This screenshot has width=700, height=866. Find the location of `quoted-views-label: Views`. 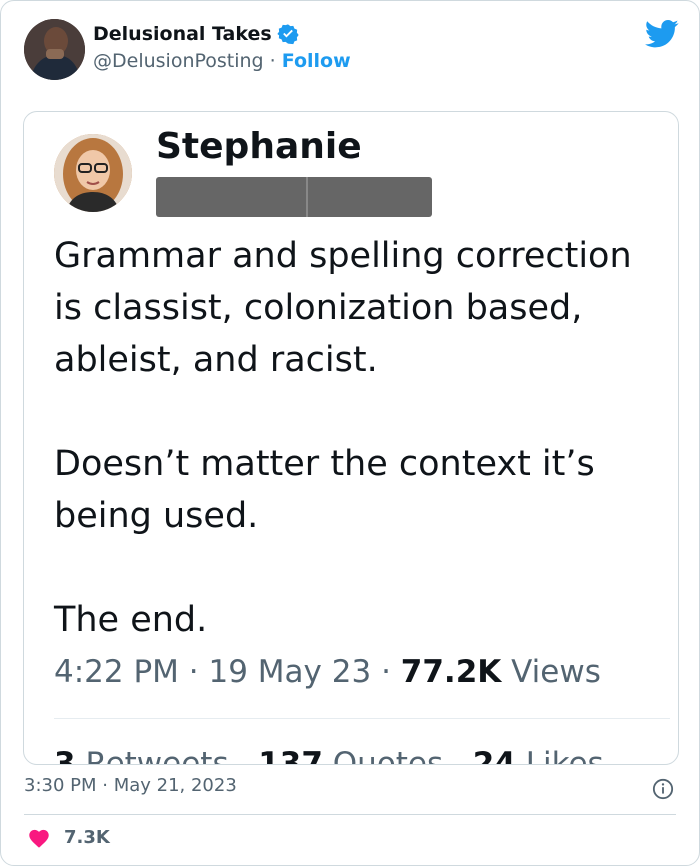

quoted-views-label: Views is located at coordinates (556, 672).